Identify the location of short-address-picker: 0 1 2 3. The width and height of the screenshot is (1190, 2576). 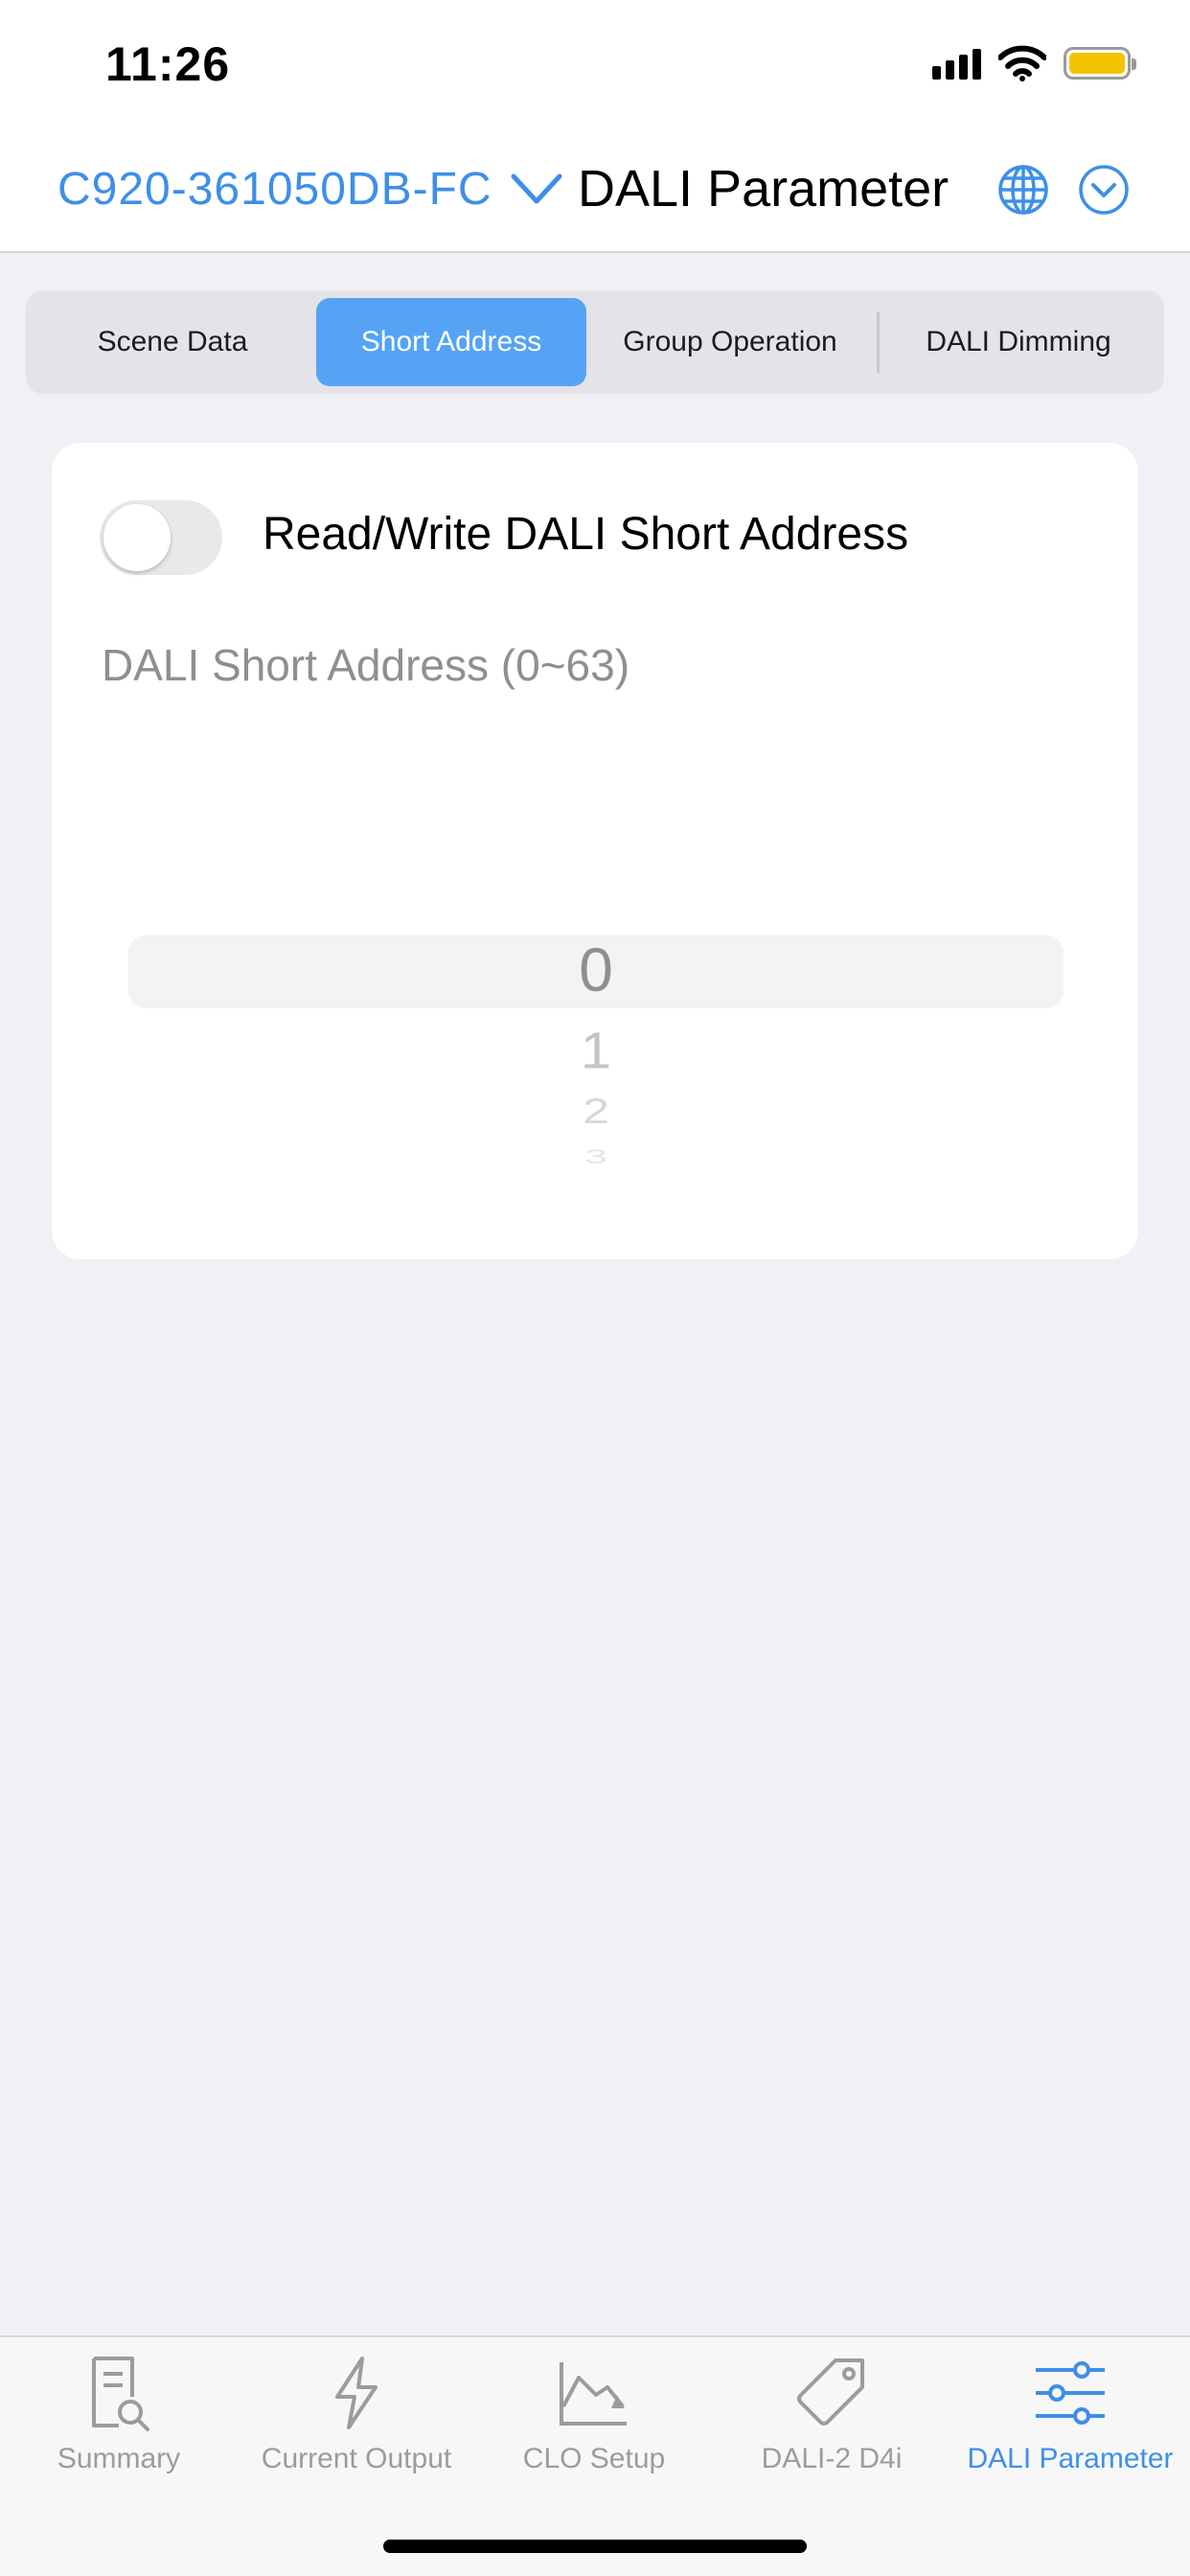
(596, 1069).